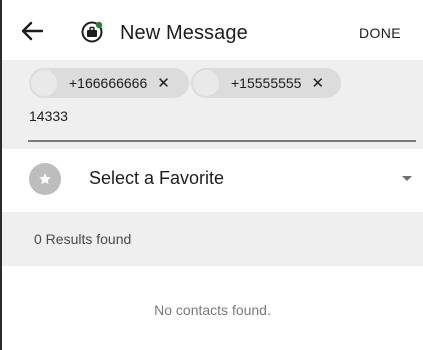 This screenshot has width=423, height=350. I want to click on page-title: New Message, so click(184, 33).